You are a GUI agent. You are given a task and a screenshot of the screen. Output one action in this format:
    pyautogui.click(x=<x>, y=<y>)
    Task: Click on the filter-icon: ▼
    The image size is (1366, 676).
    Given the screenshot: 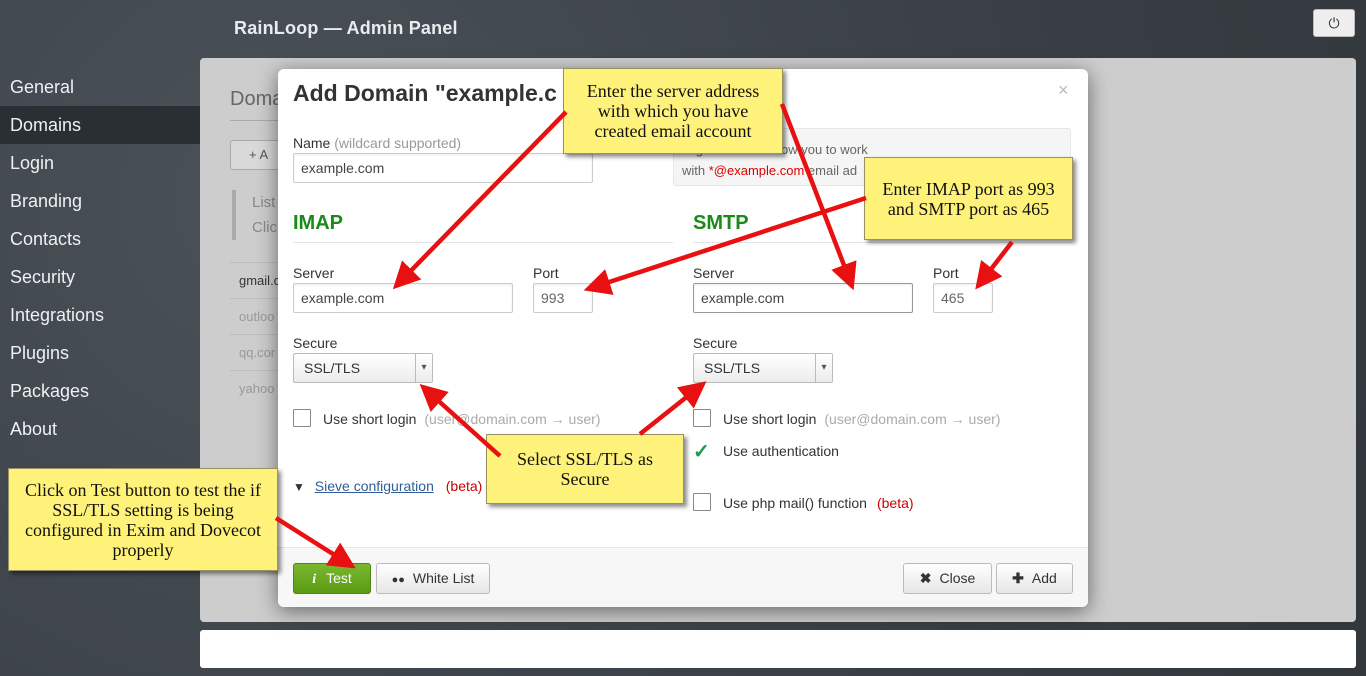 What is the action you would take?
    pyautogui.click(x=299, y=487)
    